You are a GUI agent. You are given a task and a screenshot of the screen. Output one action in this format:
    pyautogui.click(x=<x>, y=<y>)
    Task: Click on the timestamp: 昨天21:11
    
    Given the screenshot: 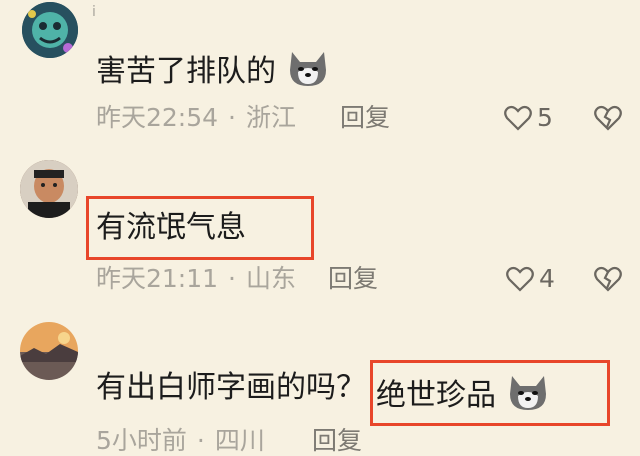 What is the action you would take?
    pyautogui.click(x=157, y=278)
    